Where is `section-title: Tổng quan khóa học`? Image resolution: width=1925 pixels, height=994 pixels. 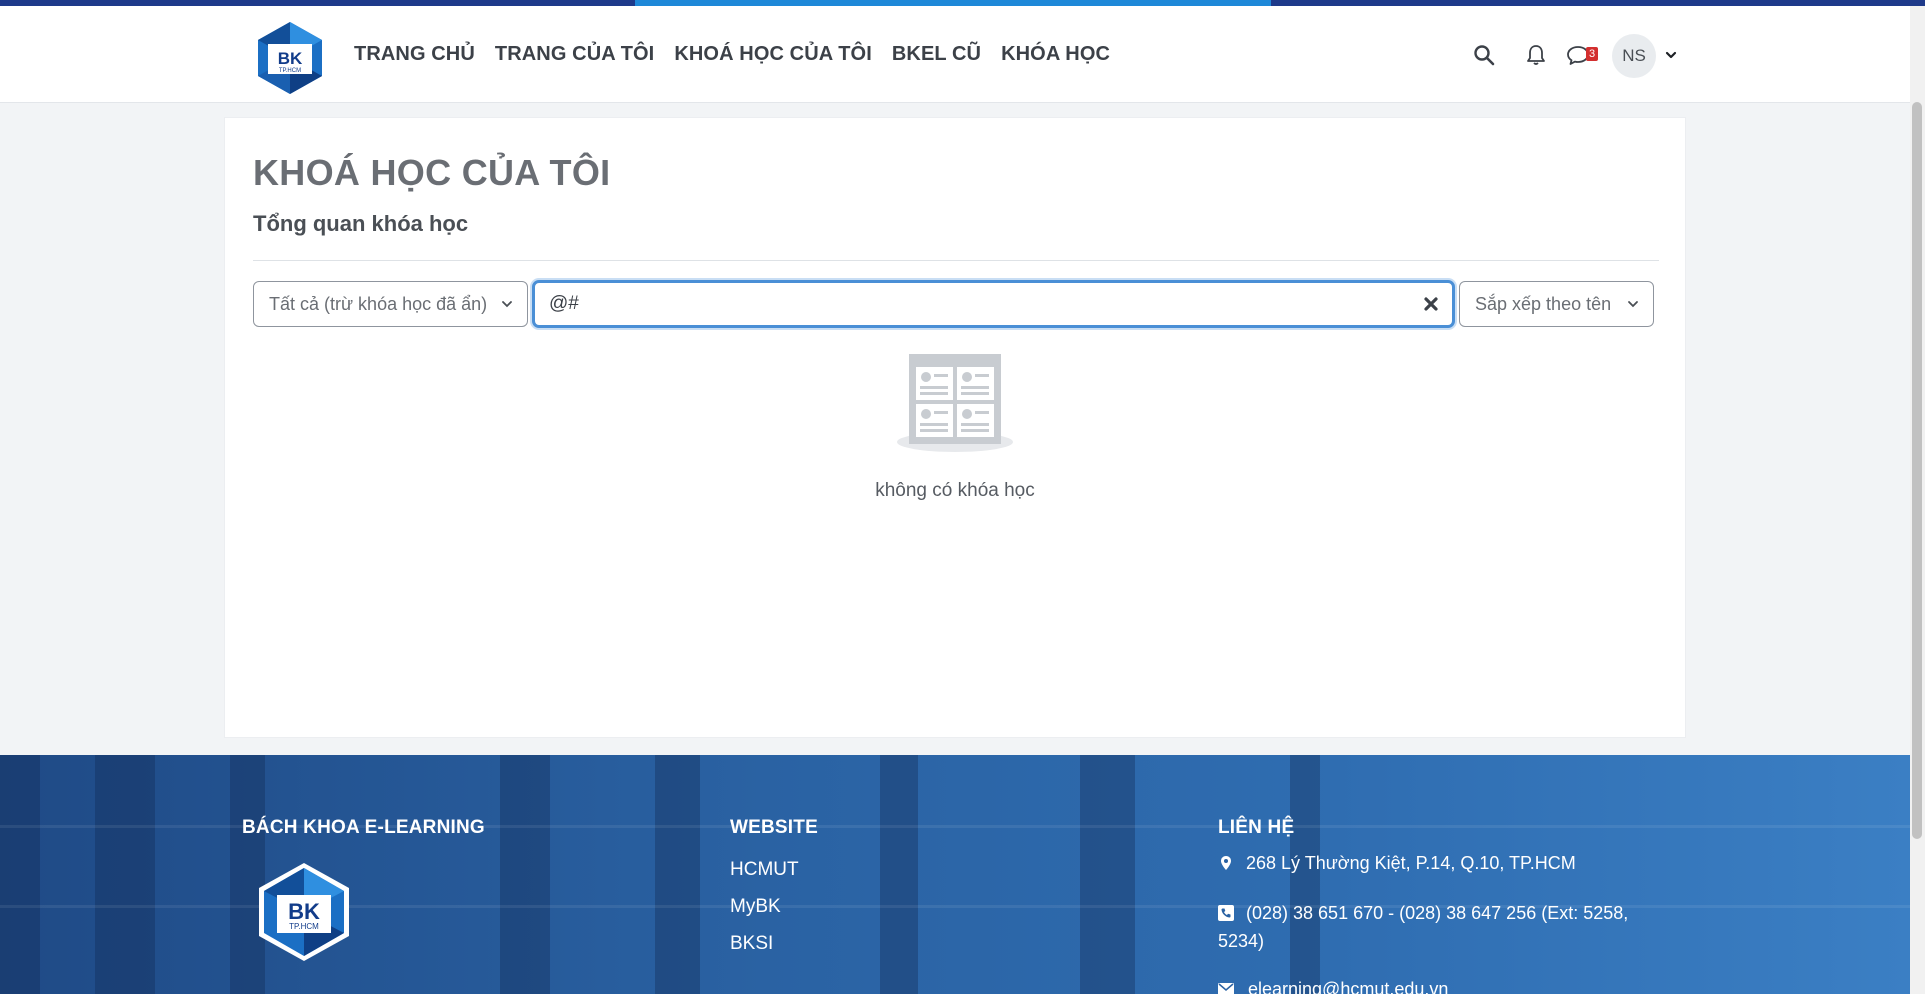
section-title: Tổng quan khóa học is located at coordinates (361, 223).